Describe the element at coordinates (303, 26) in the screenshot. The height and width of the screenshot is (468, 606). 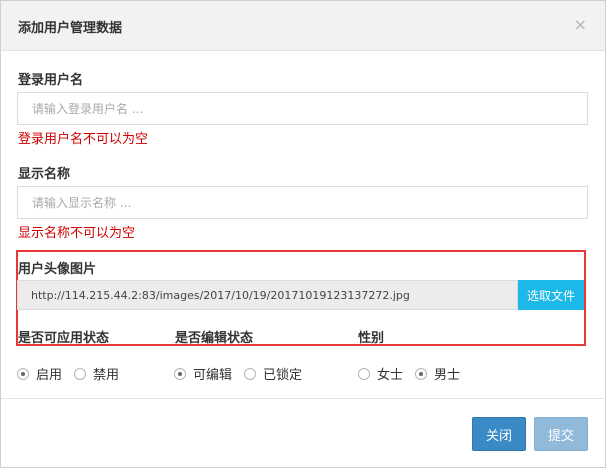
I see `dialog-header: 添加用户管理数据 ×` at that location.